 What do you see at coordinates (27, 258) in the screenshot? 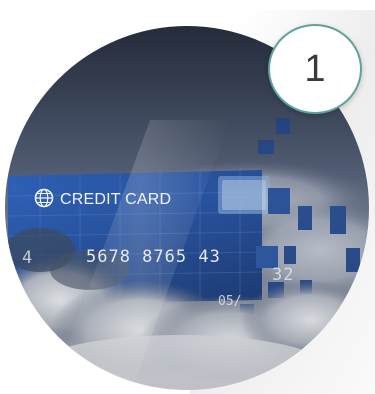
I see `card-number-fragment: 4` at bounding box center [27, 258].